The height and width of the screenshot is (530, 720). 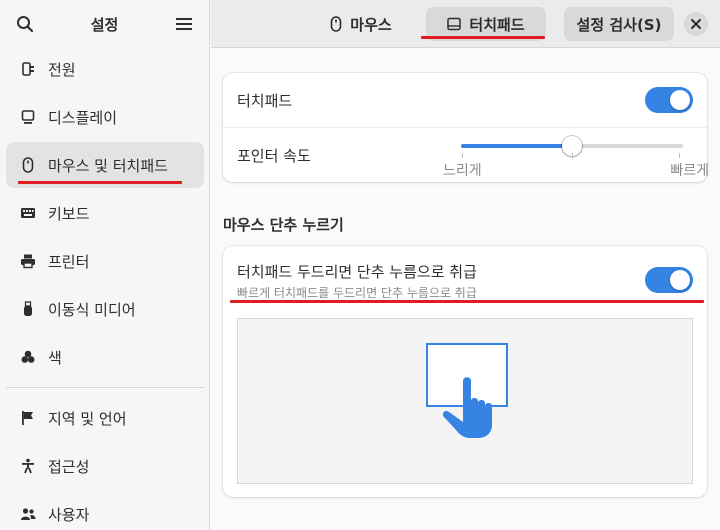 I want to click on section-title-mouse-click: 마우스 단추 누르기, so click(x=283, y=225).